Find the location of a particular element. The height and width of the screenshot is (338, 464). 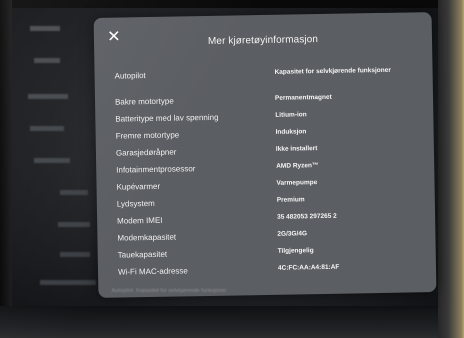

info-row-label: Autopilot is located at coordinates (130, 76).